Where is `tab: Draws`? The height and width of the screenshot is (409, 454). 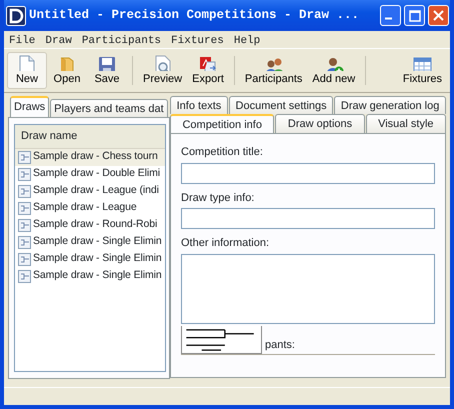 tab: Draws is located at coordinates (30, 106).